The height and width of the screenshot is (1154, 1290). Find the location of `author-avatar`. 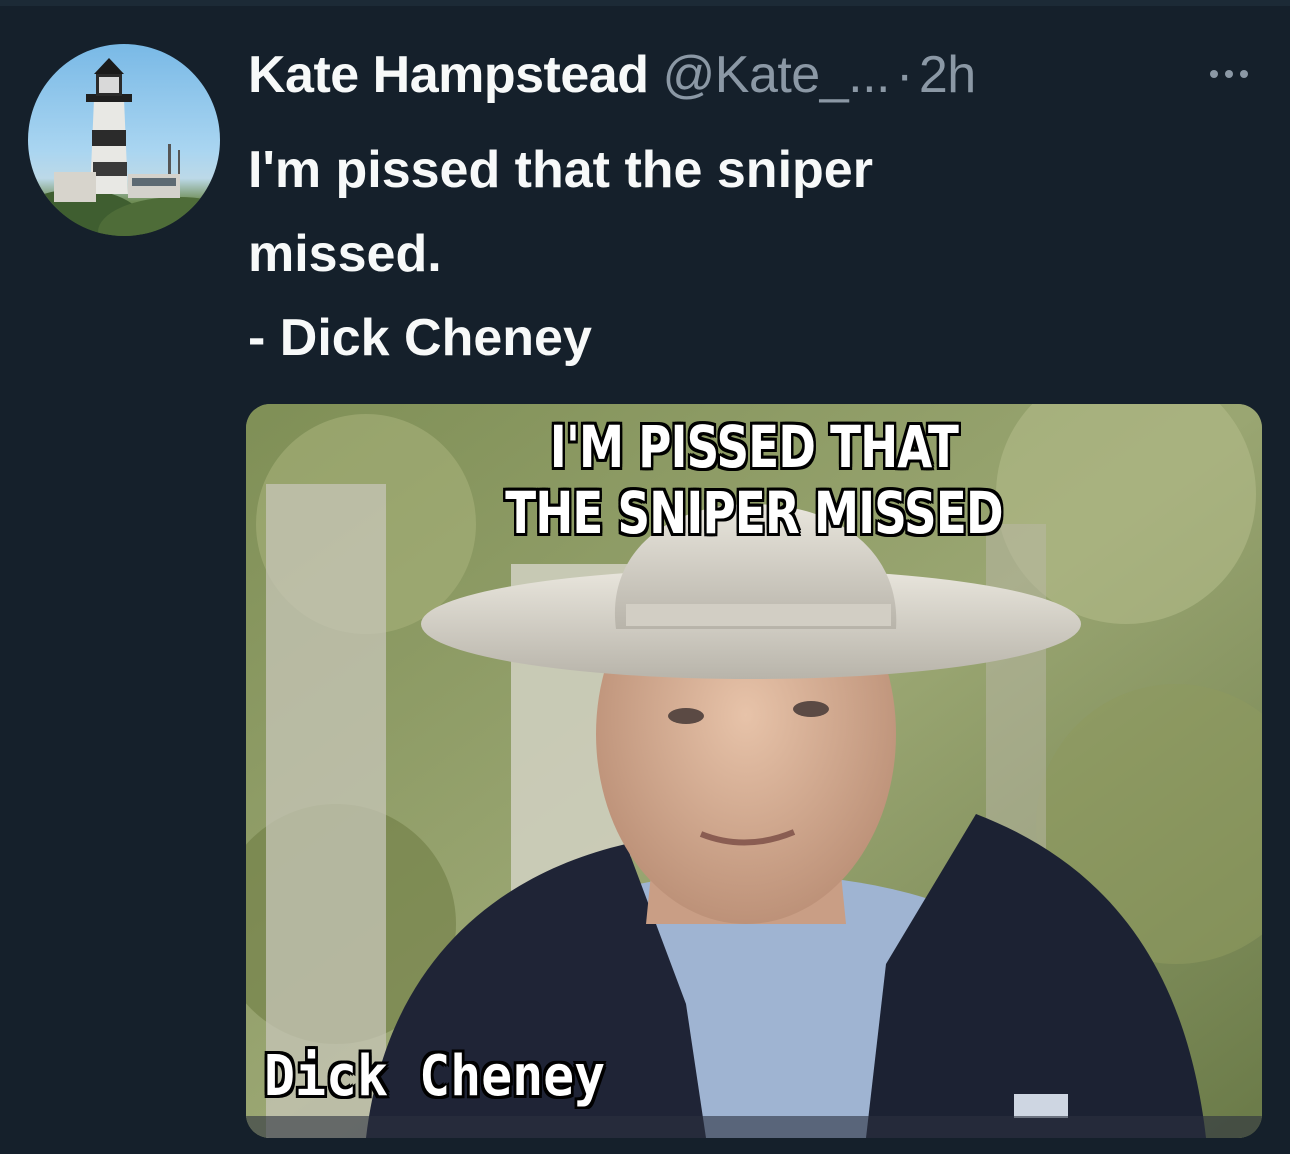

author-avatar is located at coordinates (124, 140).